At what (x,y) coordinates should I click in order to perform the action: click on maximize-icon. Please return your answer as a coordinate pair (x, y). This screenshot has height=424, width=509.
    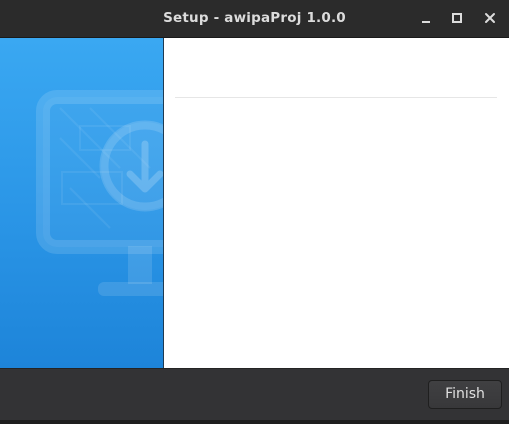
    Looking at the image, I should click on (457, 18).